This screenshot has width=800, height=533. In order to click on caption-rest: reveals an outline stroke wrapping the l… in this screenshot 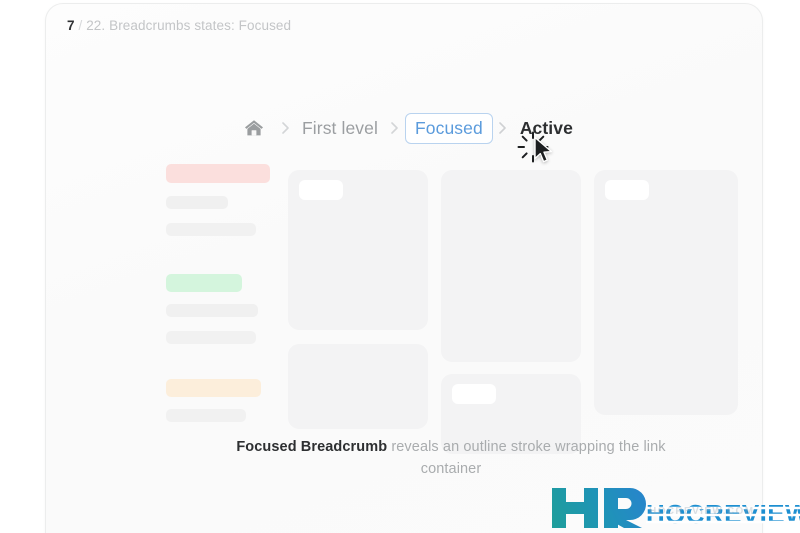, I will do `click(526, 458)`.